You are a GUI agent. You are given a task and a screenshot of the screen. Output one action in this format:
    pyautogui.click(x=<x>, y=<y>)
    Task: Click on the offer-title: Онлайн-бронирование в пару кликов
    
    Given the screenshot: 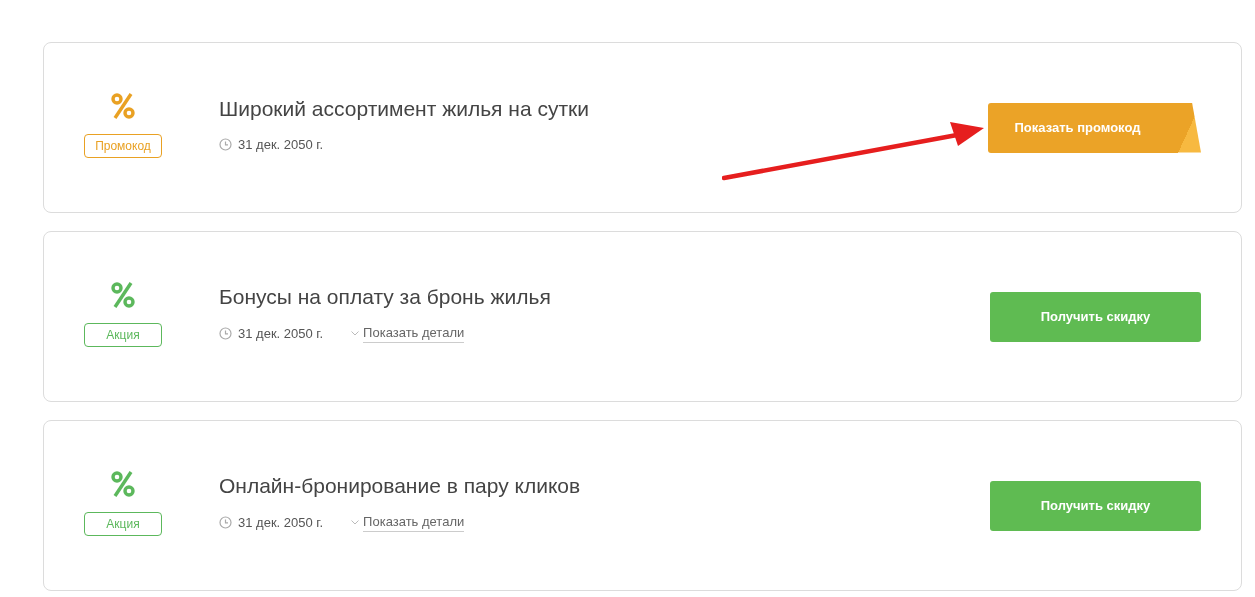 What is the action you would take?
    pyautogui.click(x=400, y=485)
    